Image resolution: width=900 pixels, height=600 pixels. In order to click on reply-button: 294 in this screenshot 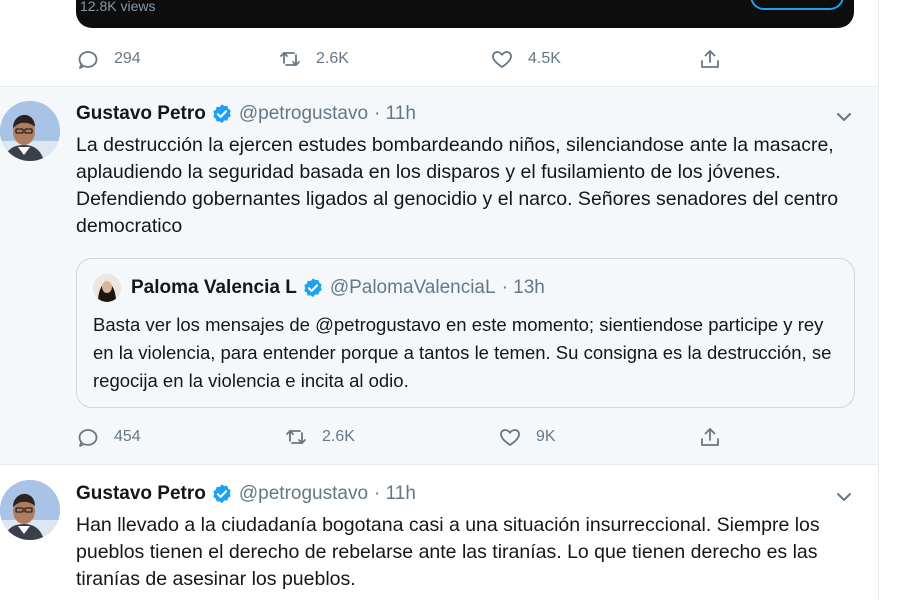, I will do `click(108, 59)`.